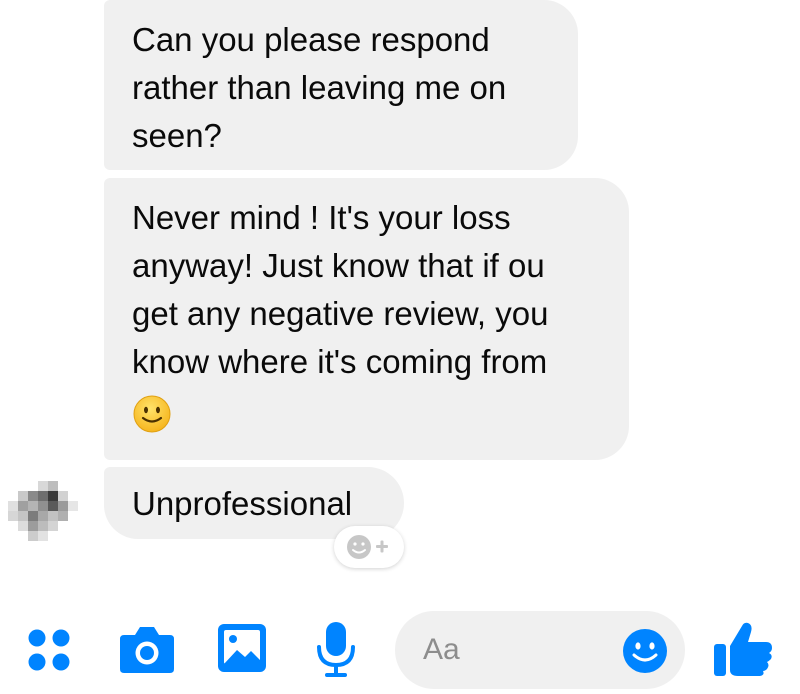  What do you see at coordinates (177, 135) in the screenshot?
I see `message-text-line: seen?` at bounding box center [177, 135].